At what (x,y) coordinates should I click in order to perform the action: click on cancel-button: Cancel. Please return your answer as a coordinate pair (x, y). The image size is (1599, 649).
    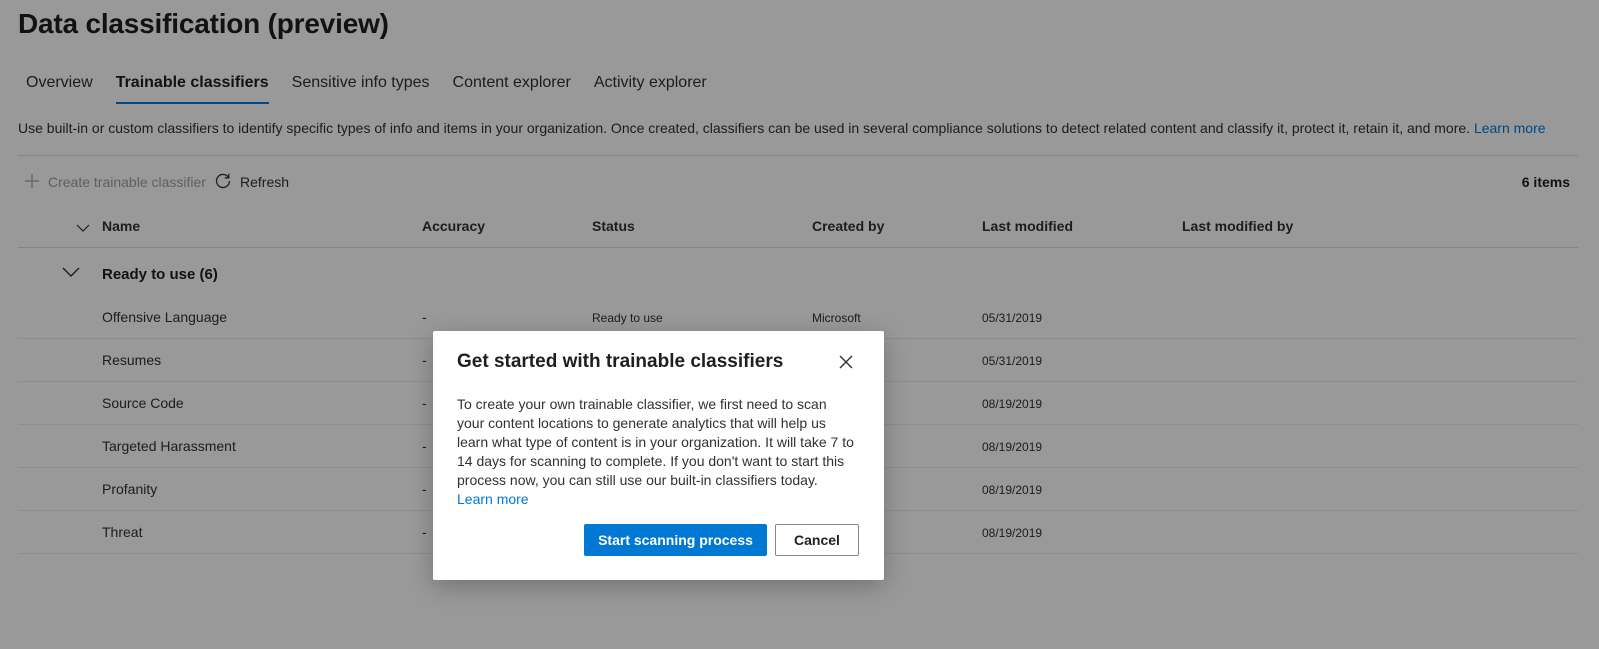
    Looking at the image, I should click on (817, 540).